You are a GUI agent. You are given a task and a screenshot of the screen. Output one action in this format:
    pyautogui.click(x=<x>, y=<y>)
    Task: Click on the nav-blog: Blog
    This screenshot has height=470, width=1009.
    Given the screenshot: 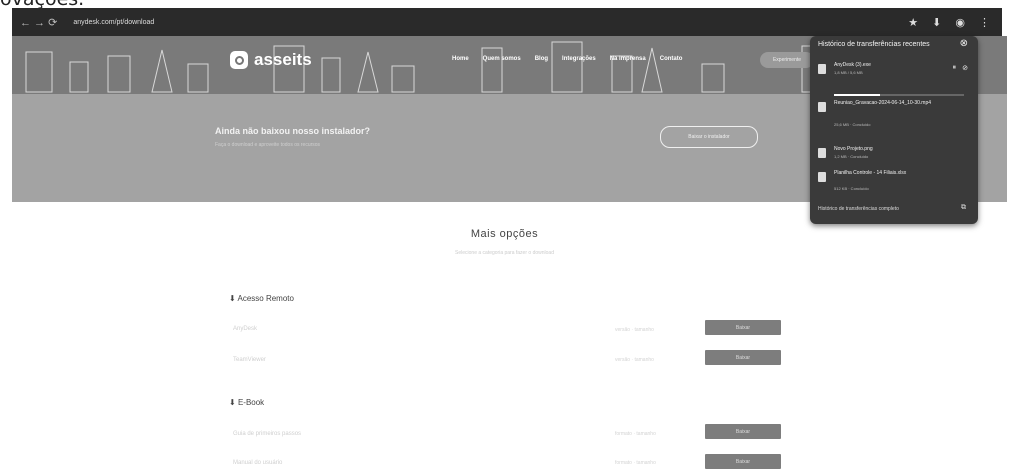 What is the action you would take?
    pyautogui.click(x=541, y=59)
    